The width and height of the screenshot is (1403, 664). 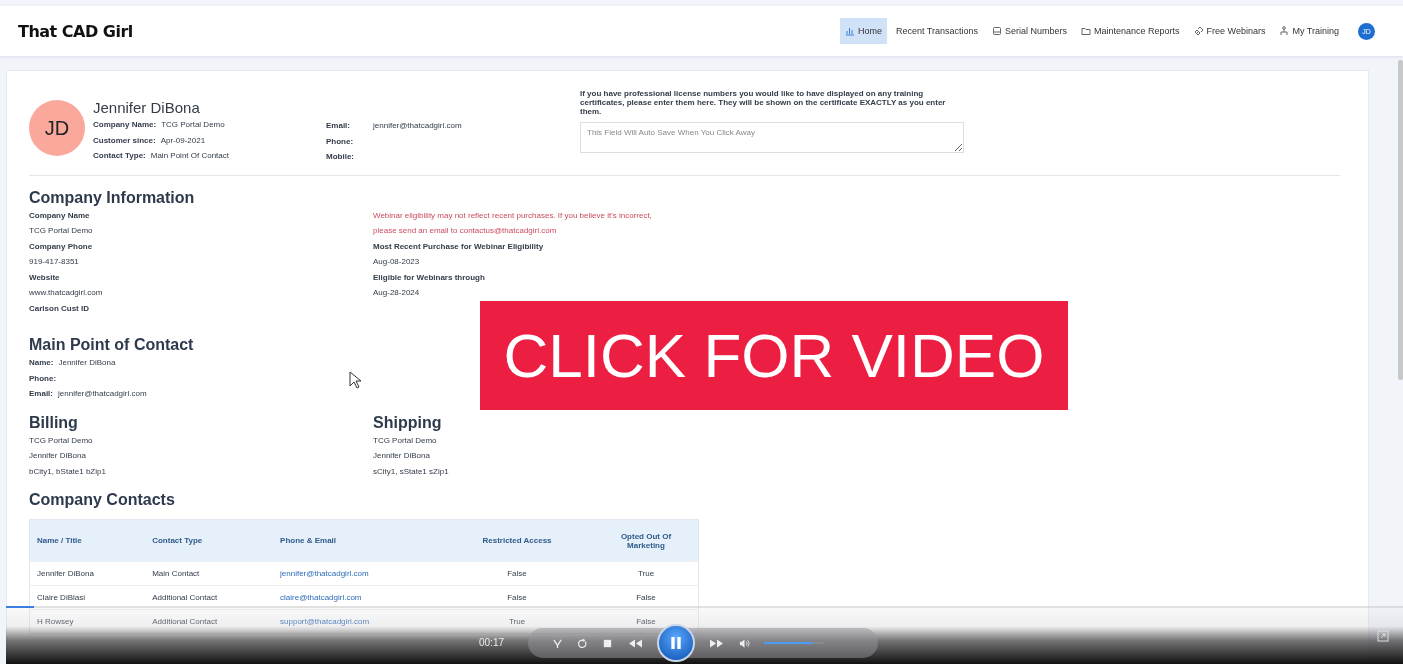 What do you see at coordinates (517, 573) in the screenshot?
I see `table-cell: False` at bounding box center [517, 573].